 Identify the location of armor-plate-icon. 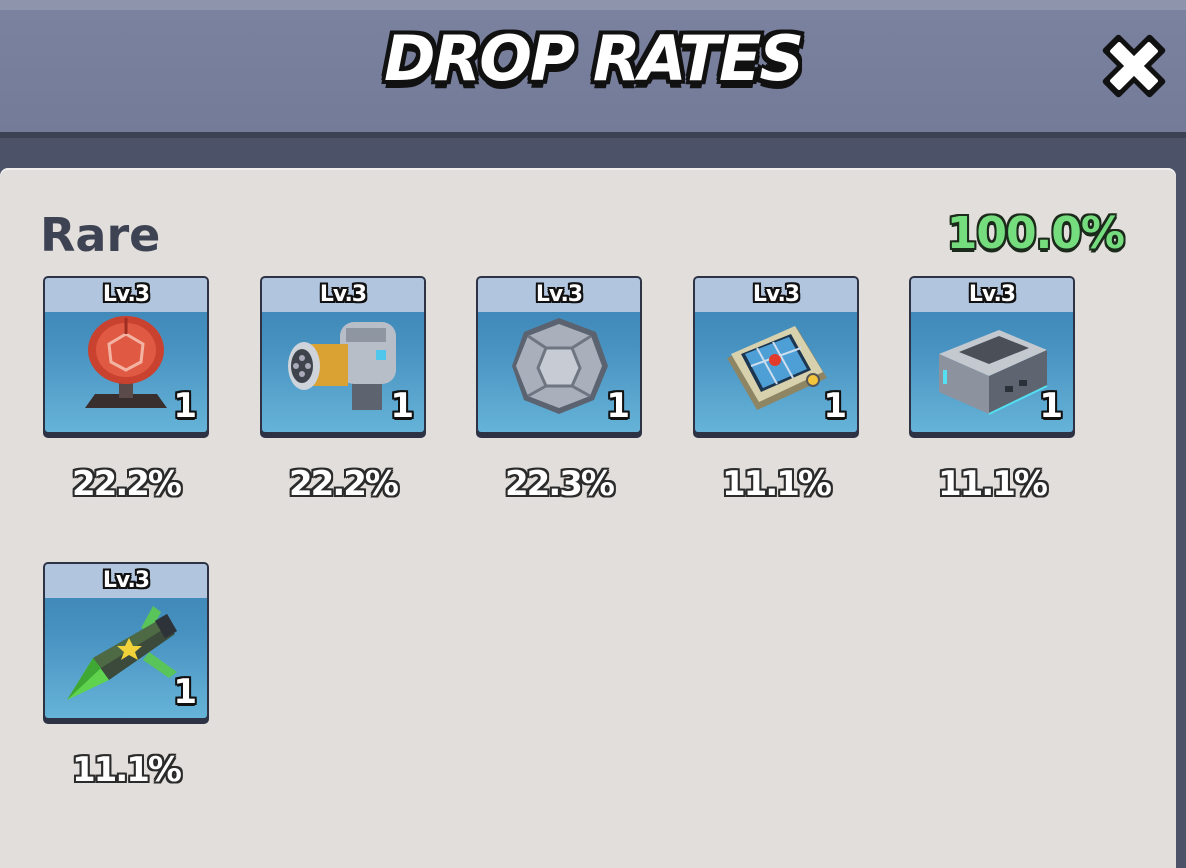
(560, 366).